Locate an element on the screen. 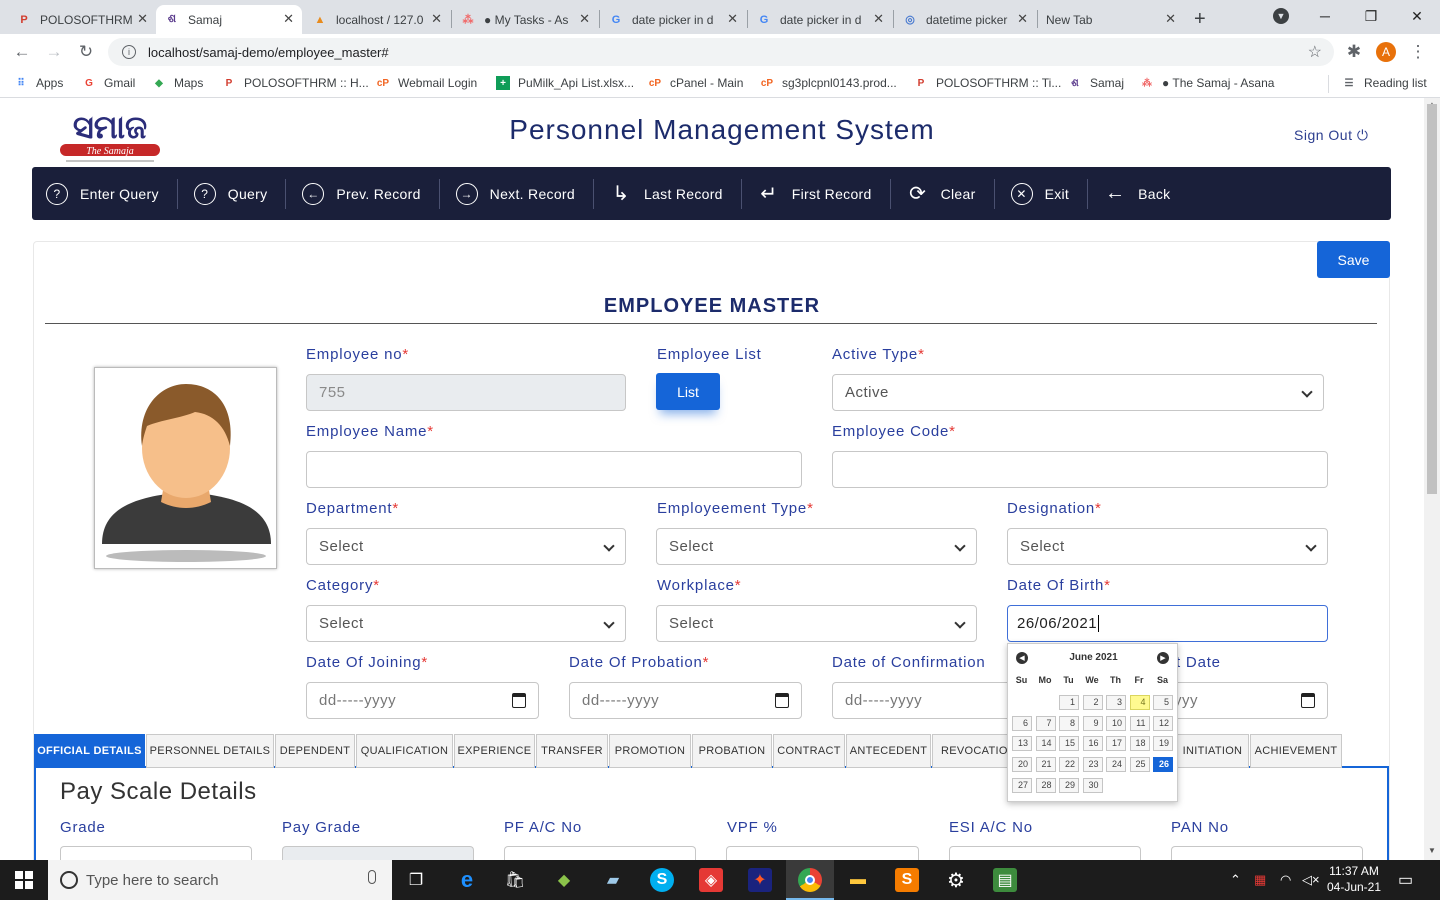  tab-experience: EXPERIENCE is located at coordinates (494, 751).